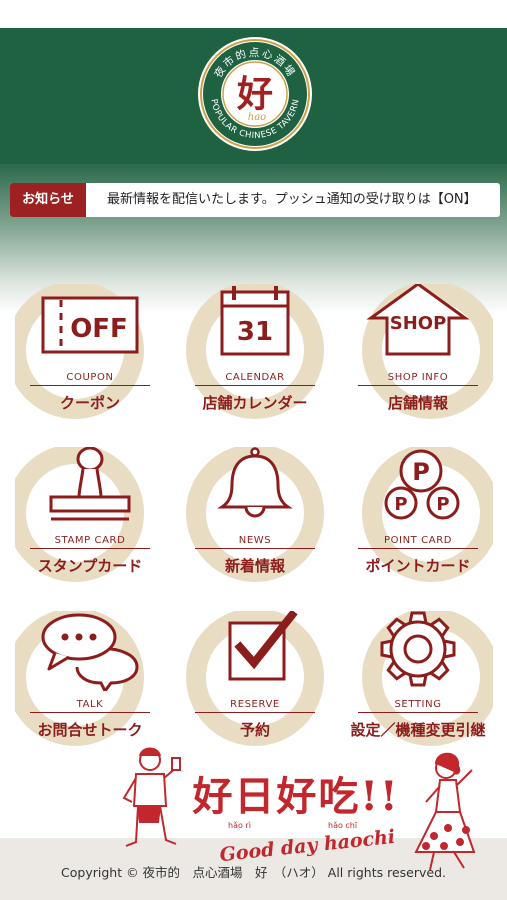 The width and height of the screenshot is (507, 900). I want to click on notice-text: 最新情報を配信いたします。プッシュ通知の受け取りは【ON】, so click(303, 200).